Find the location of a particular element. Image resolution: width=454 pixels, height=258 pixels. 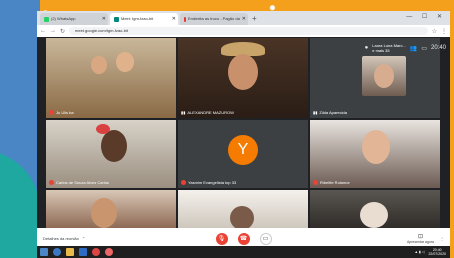

chat-icon: ▭ is located at coordinates (424, 48).